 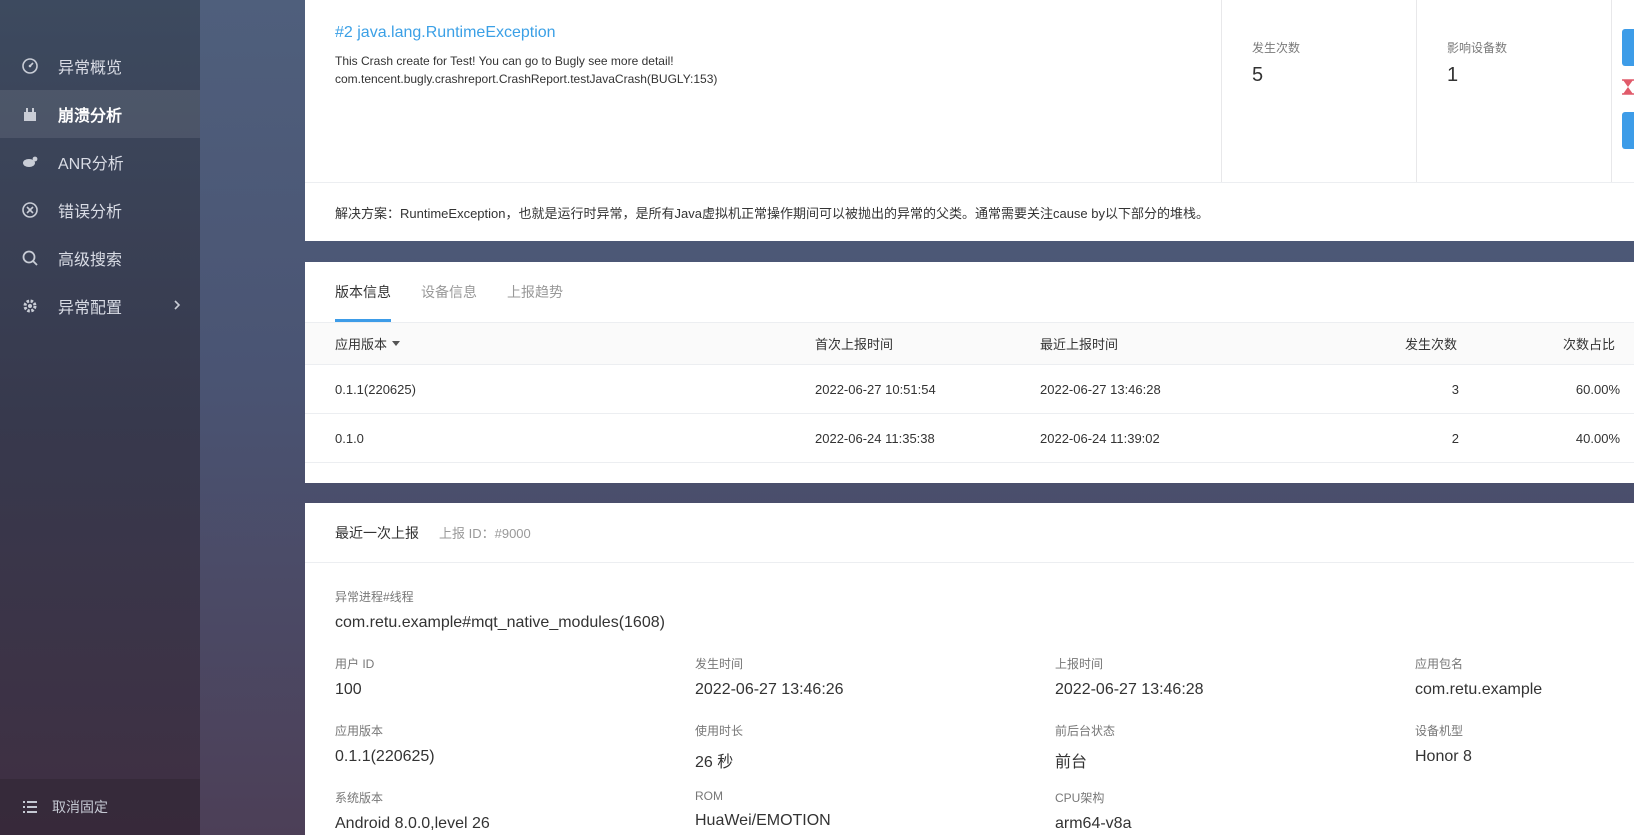 What do you see at coordinates (91, 164) in the screenshot?
I see `sidebar-item-label: ANR分析` at bounding box center [91, 164].